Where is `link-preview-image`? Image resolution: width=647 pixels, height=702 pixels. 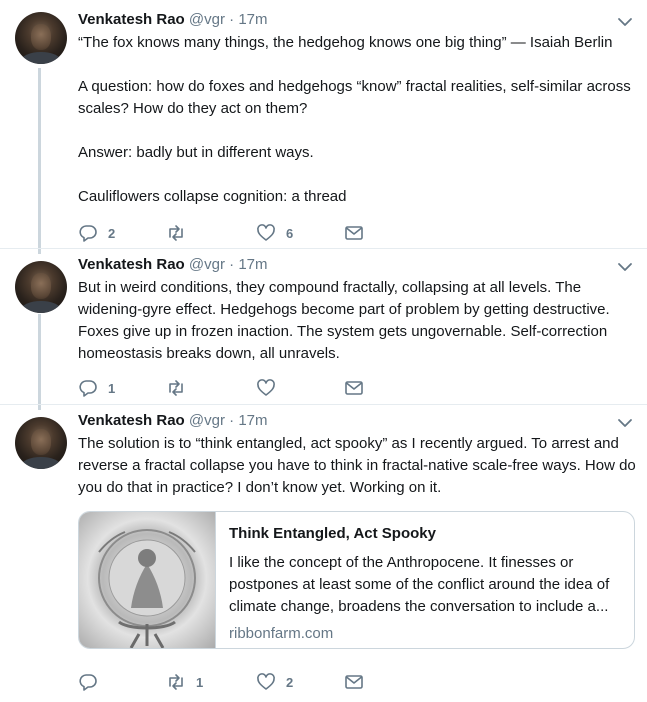
link-preview-image is located at coordinates (147, 580).